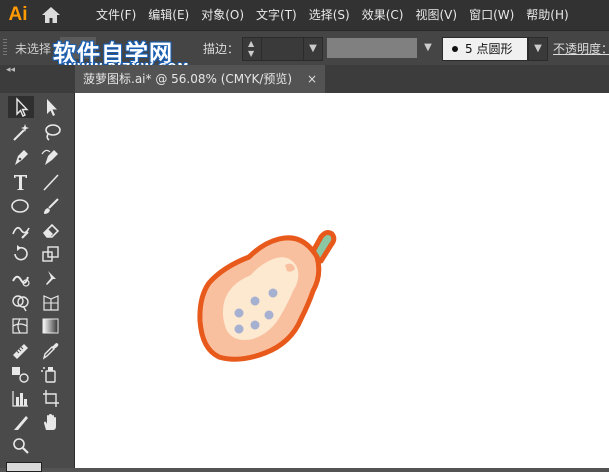  I want to click on artboard-tool, so click(51, 398).